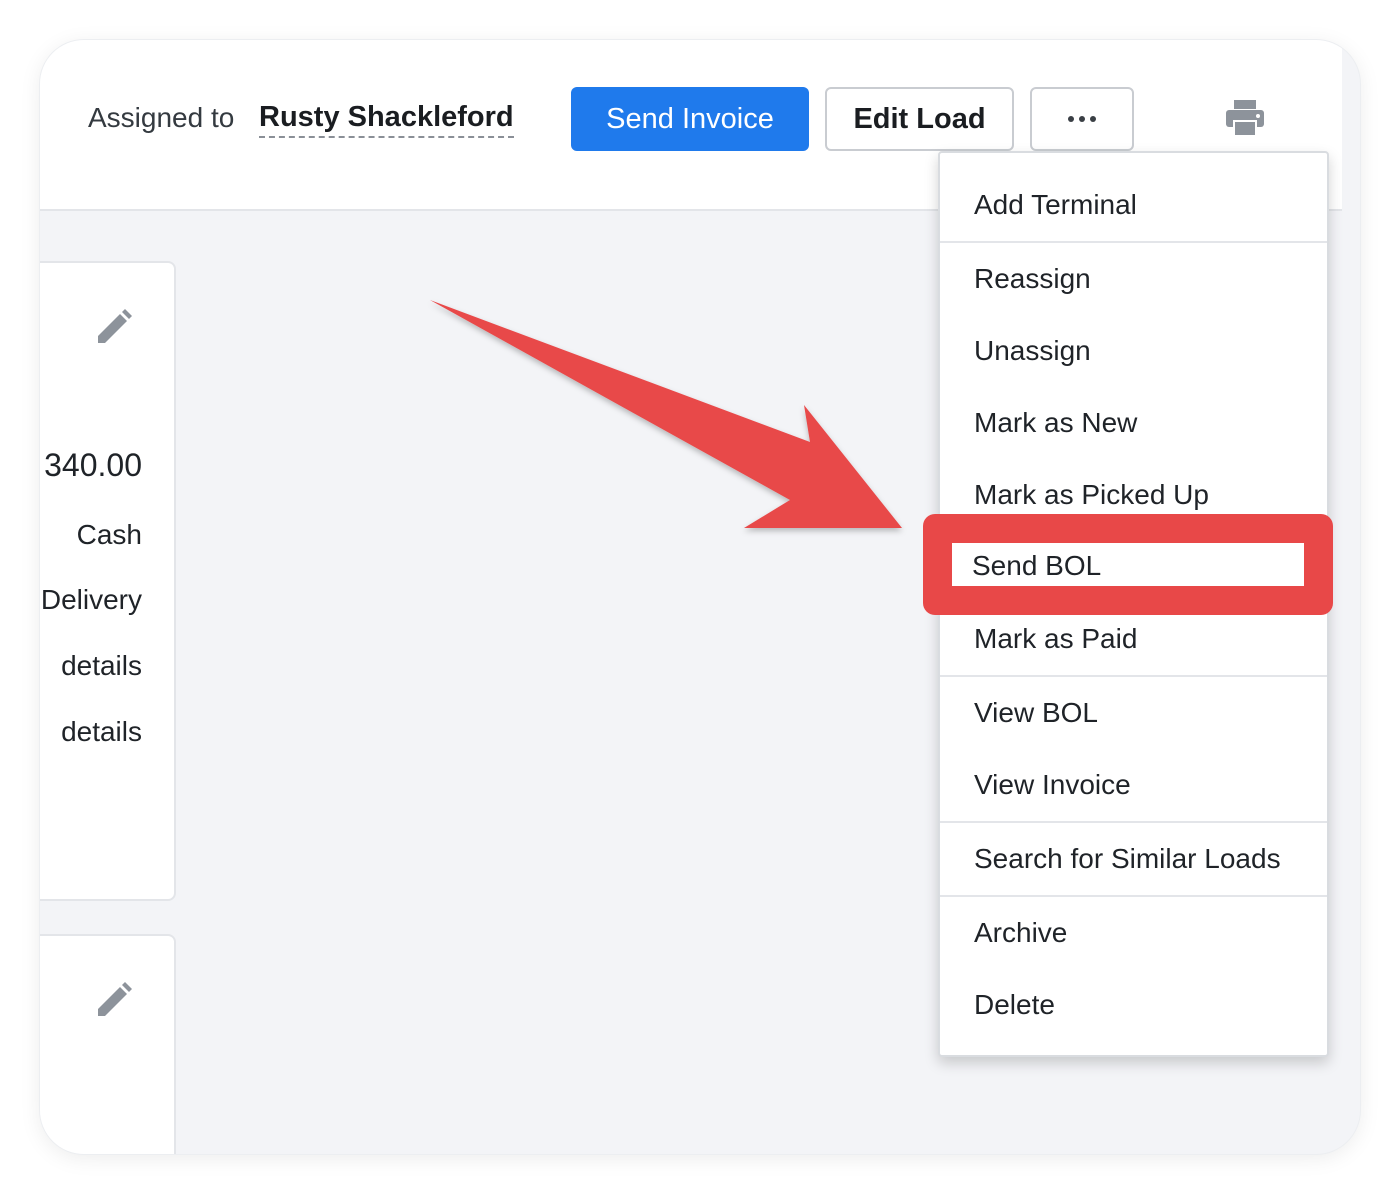  Describe the element at coordinates (1032, 279) in the screenshot. I see `menu-item-reassign: Reassign` at that location.